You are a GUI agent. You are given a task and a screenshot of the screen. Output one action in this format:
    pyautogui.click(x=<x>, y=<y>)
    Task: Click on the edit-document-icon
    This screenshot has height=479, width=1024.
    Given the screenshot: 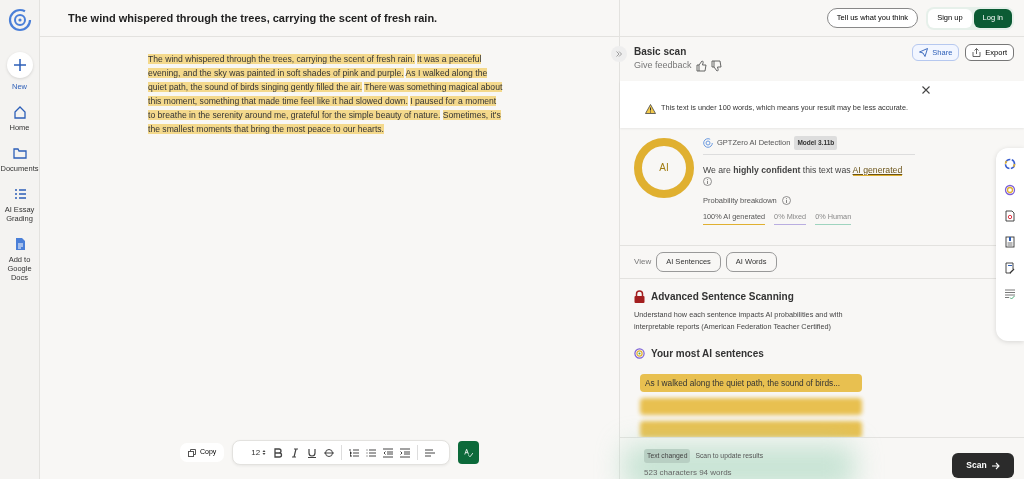 What is the action you would take?
    pyautogui.click(x=1010, y=268)
    